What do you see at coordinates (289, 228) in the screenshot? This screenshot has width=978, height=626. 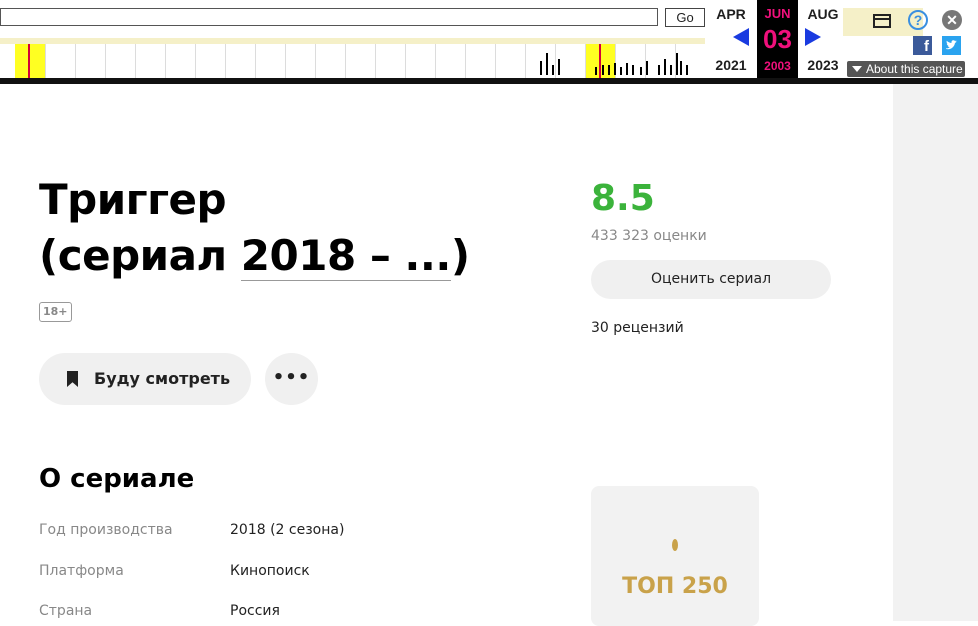 I see `page-title: Триггер (сериал 2018 – ...)` at bounding box center [289, 228].